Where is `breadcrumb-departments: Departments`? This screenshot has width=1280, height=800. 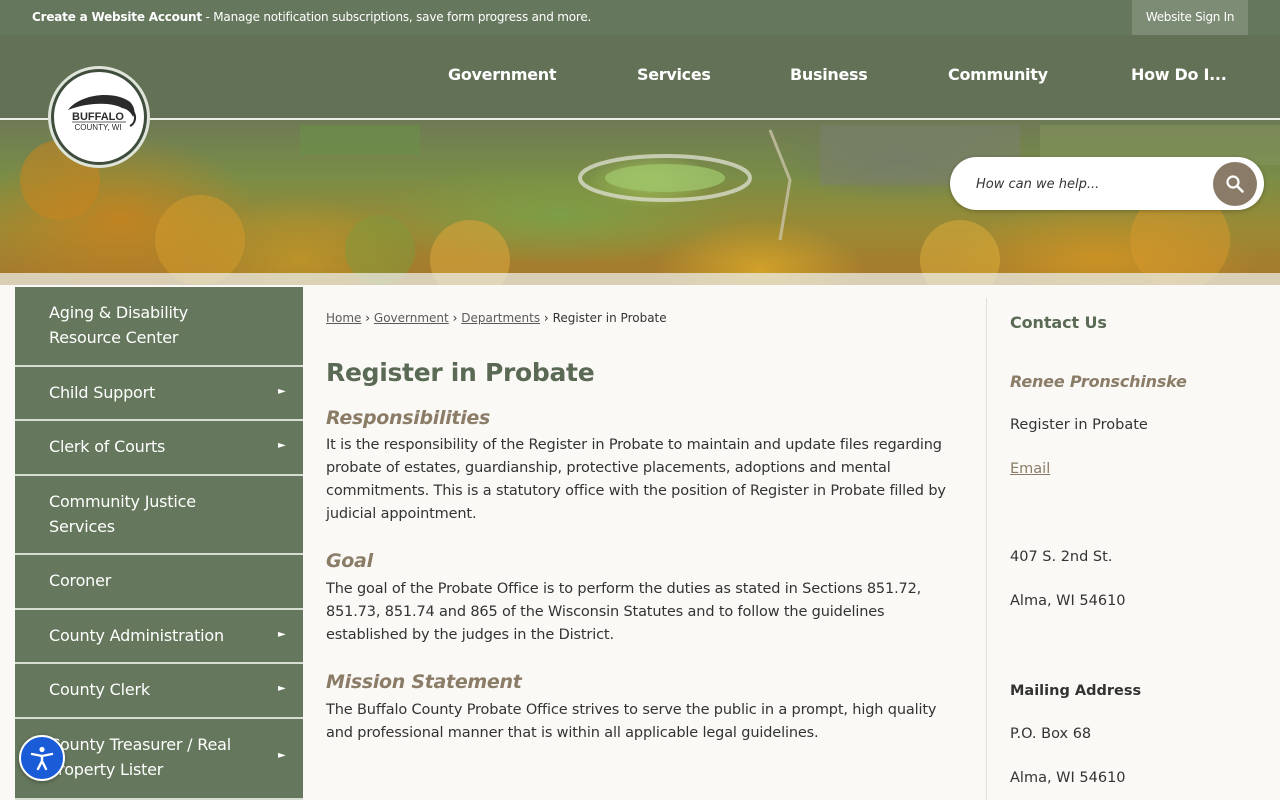
breadcrumb-departments: Departments is located at coordinates (500, 318).